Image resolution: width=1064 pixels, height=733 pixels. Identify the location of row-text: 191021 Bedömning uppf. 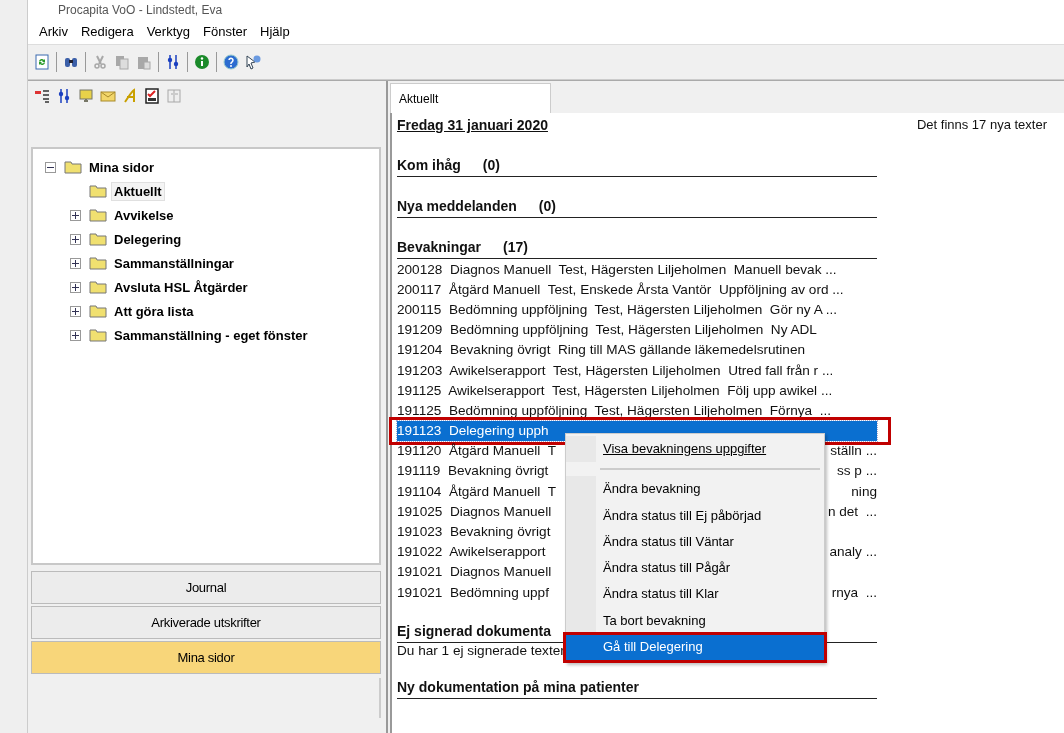
(473, 592).